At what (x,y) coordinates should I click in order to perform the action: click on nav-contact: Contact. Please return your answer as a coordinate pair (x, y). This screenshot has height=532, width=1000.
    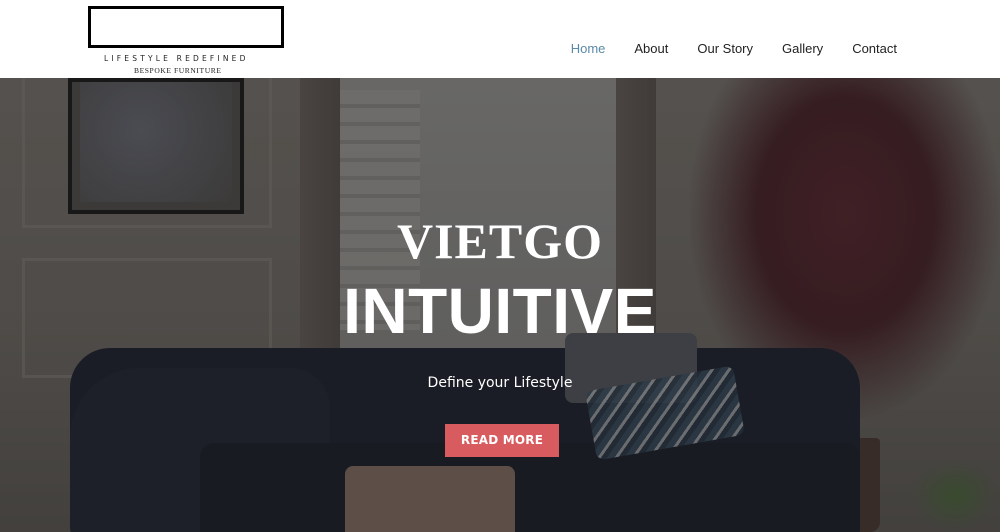
    Looking at the image, I should click on (874, 48).